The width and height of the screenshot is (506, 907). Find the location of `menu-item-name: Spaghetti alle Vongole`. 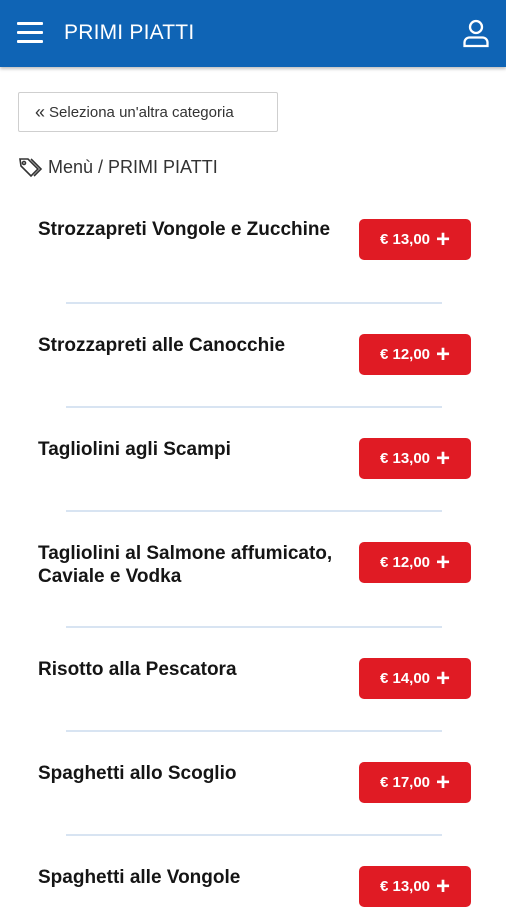

menu-item-name: Spaghetti alle Vongole is located at coordinates (139, 877).